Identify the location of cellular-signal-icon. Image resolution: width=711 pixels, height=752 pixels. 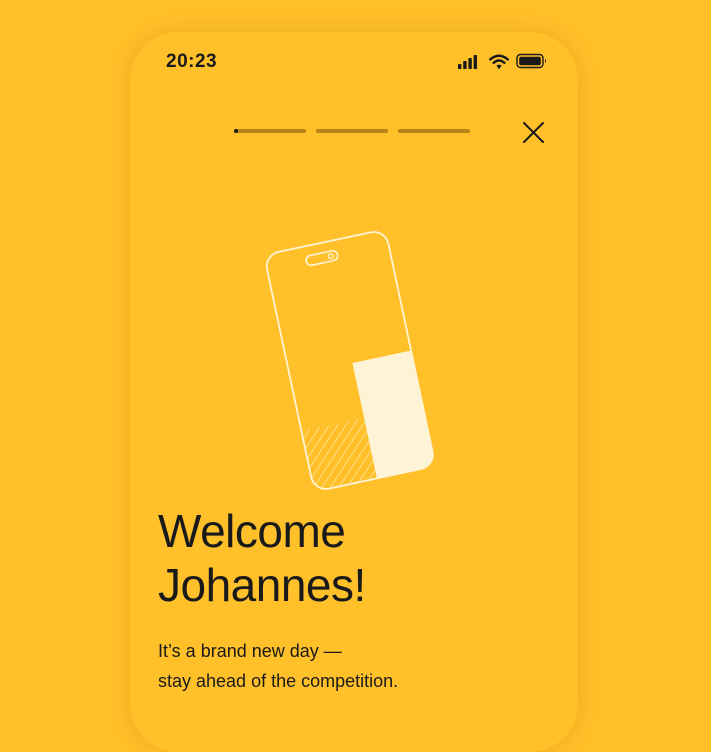
(467, 62).